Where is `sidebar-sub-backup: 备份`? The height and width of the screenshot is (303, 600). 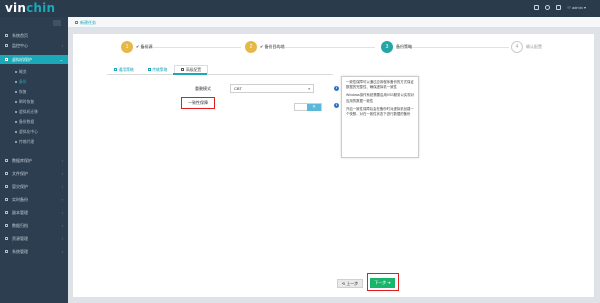
sidebar-sub-backup: 备份 is located at coordinates (34, 82).